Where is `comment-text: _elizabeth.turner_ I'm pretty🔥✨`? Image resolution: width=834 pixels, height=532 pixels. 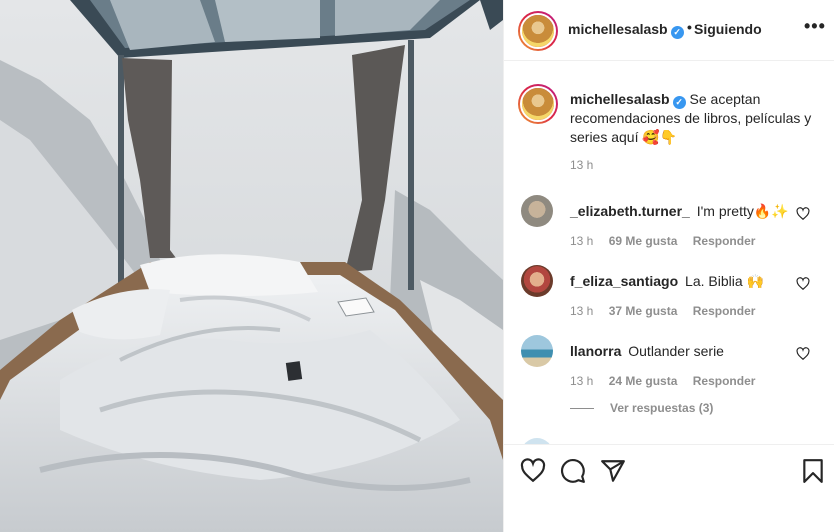 comment-text: _elizabeth.turner_ I'm pretty🔥✨ is located at coordinates (680, 211).